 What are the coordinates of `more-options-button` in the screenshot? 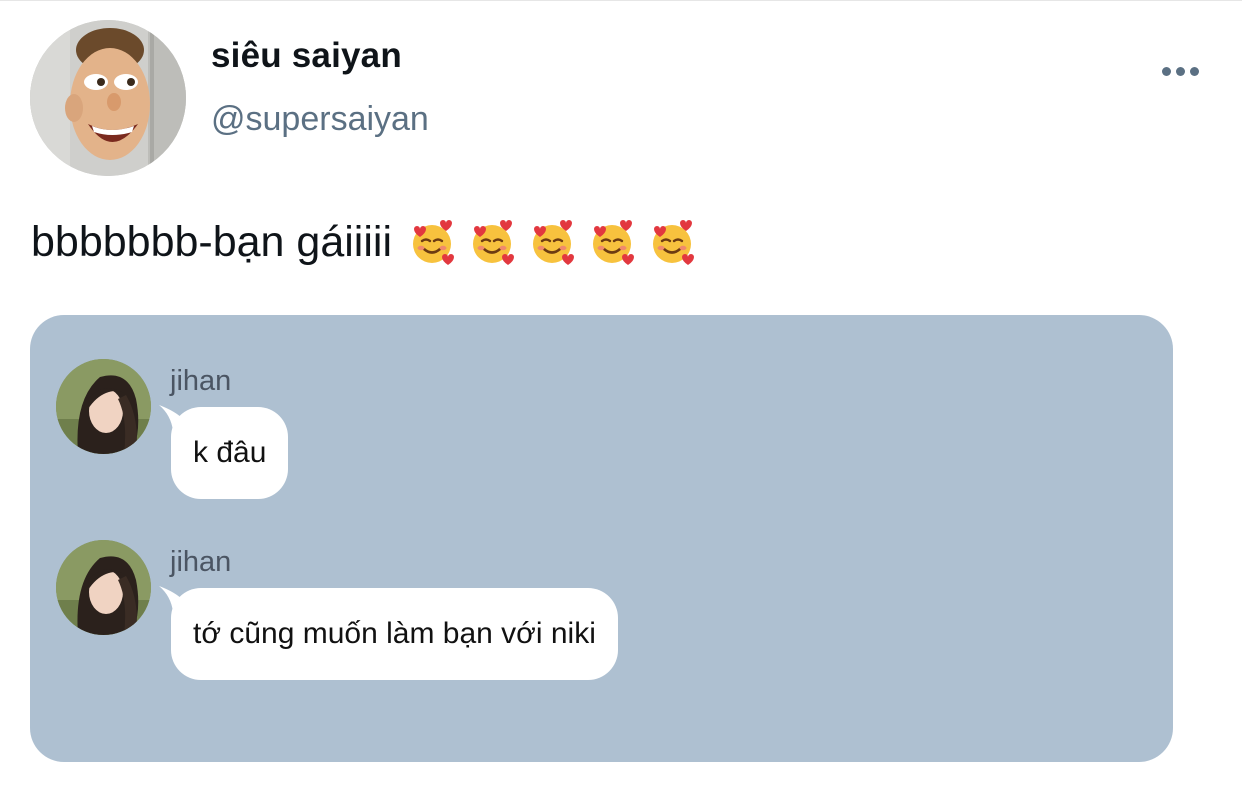 It's located at (1180, 71).